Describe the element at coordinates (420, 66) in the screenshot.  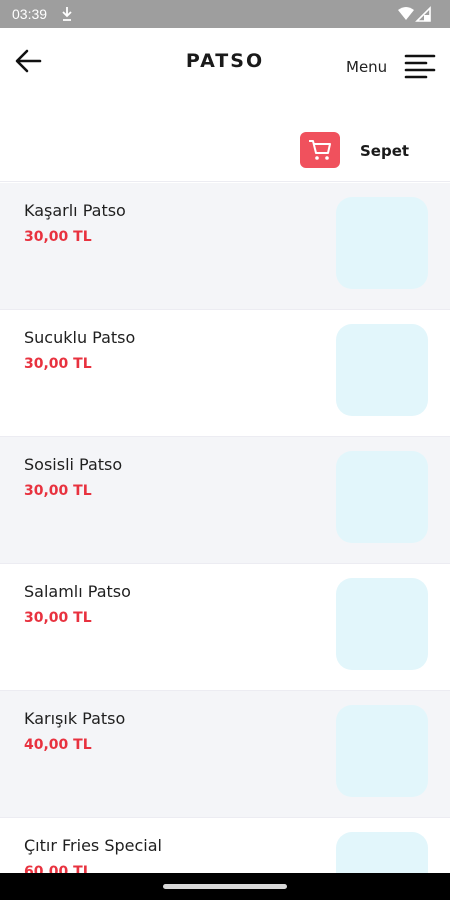
I see `hamburger-icon` at that location.